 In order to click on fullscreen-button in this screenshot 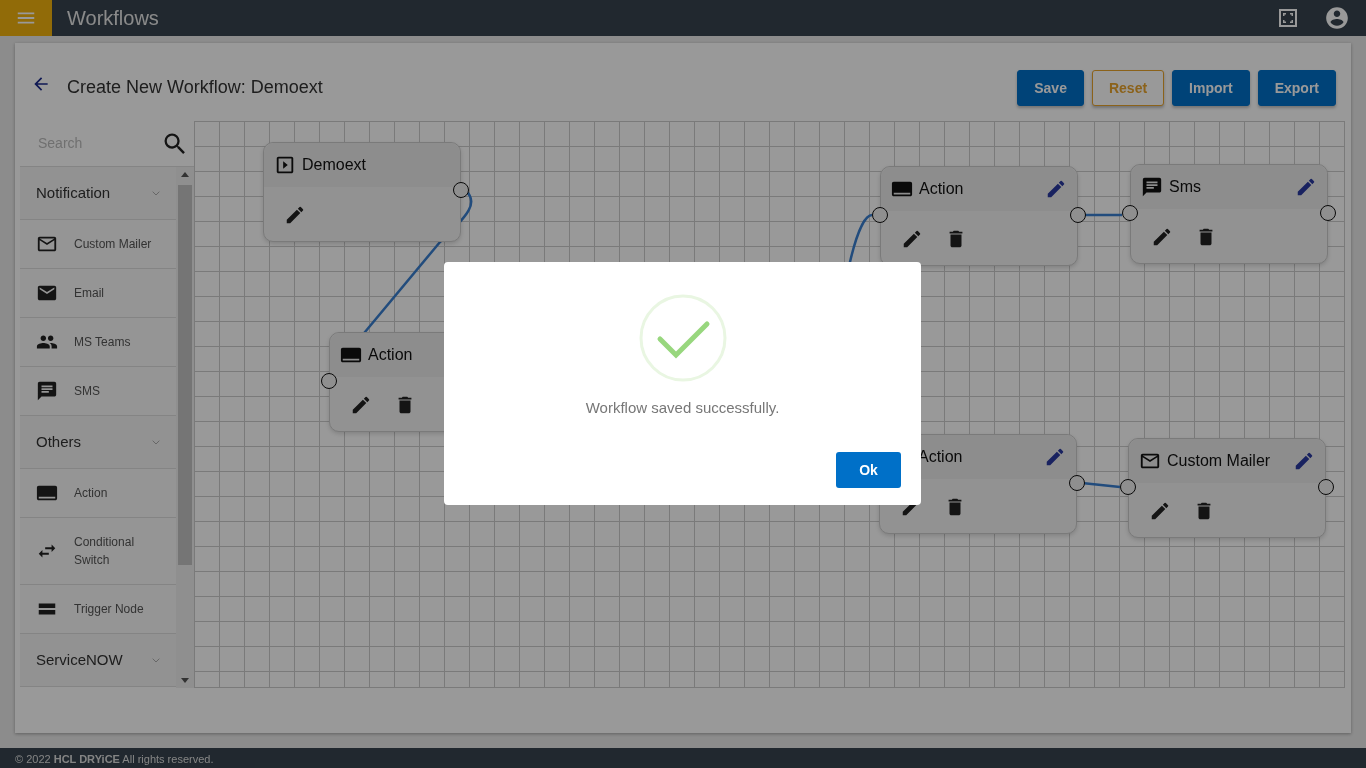, I will do `click(1288, 18)`.